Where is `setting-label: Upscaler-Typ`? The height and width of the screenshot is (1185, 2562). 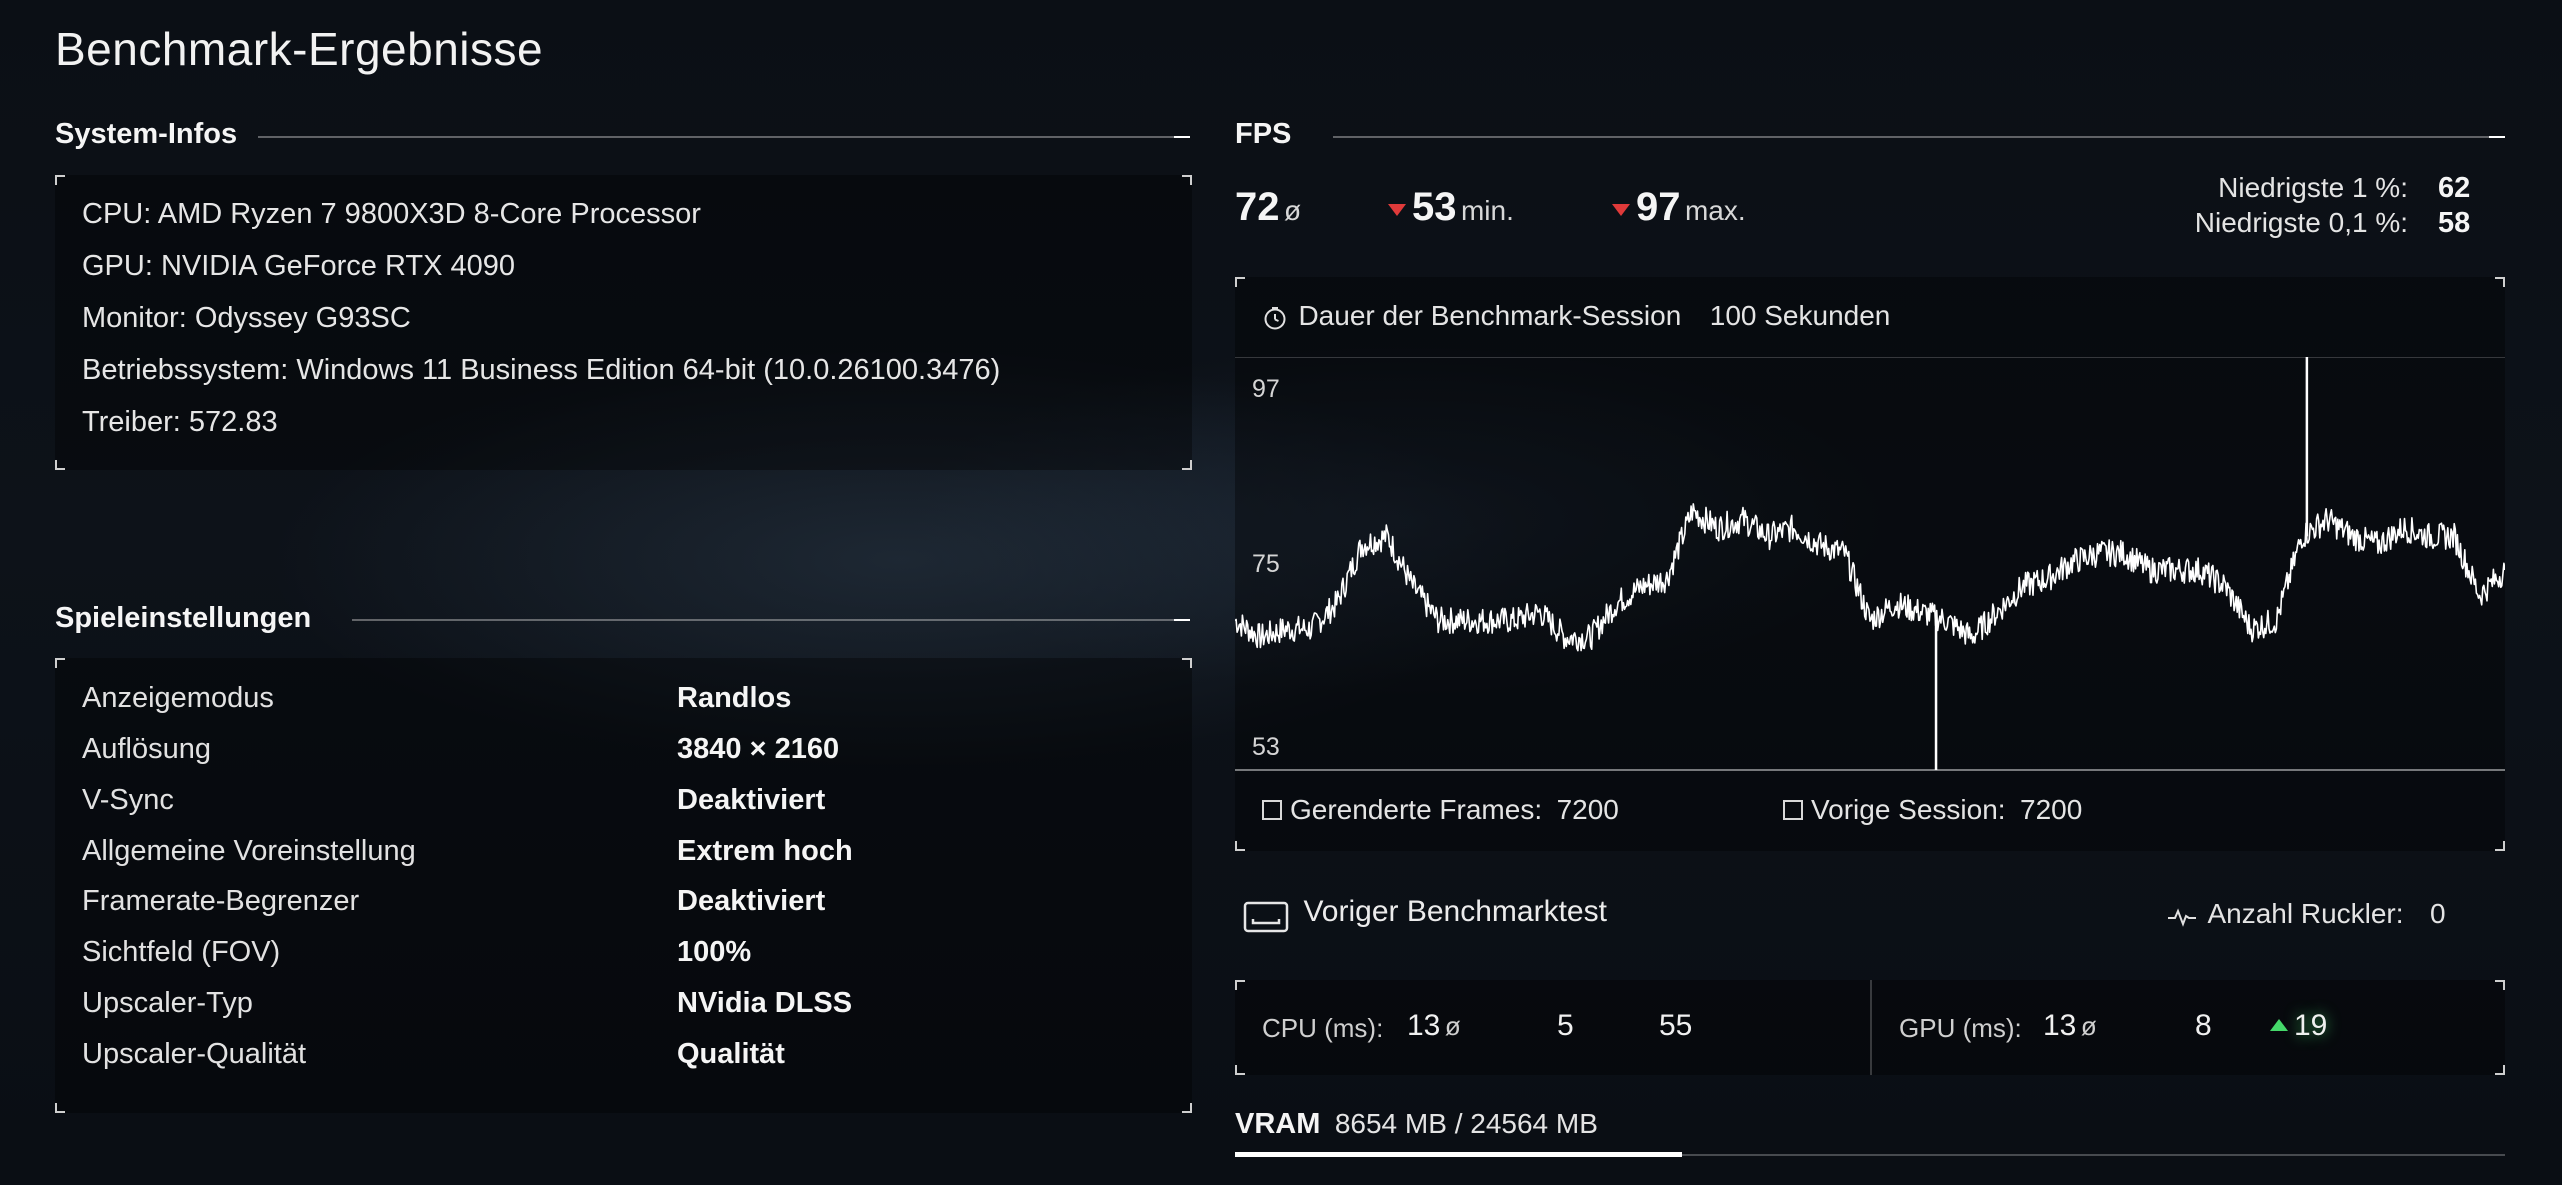
setting-label: Upscaler-Typ is located at coordinates (167, 1003).